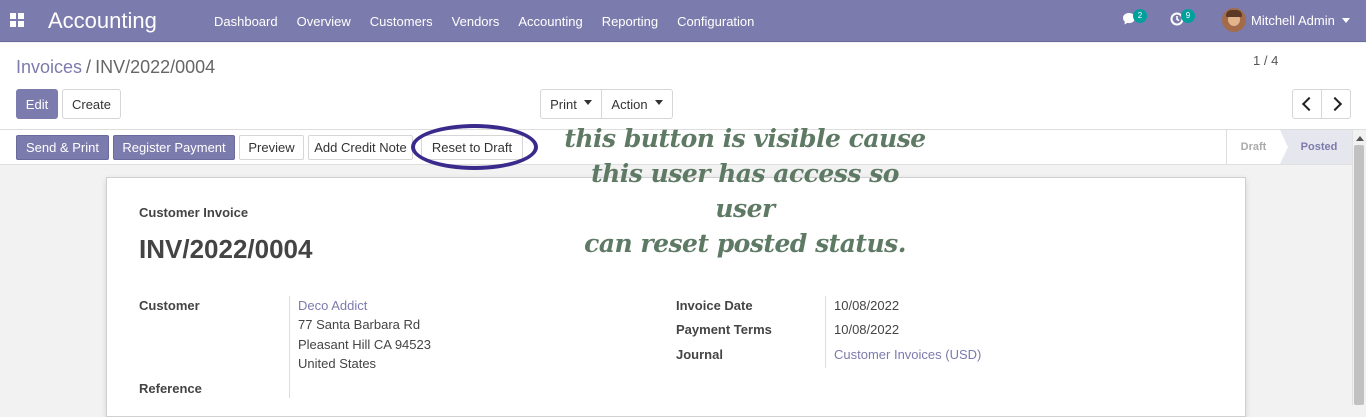 This screenshot has height=417, width=1366. Describe the element at coordinates (169, 305) in the screenshot. I see `customer-label: Customer` at that location.